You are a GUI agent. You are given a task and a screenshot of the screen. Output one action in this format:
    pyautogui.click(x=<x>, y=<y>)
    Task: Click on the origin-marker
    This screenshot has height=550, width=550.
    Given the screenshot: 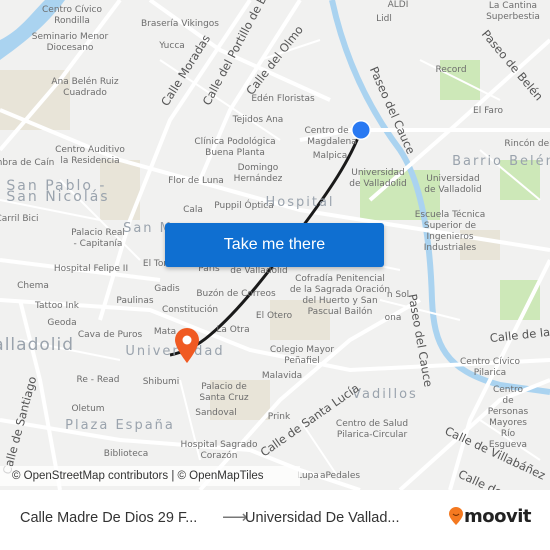 What is the action you would take?
    pyautogui.click(x=361, y=130)
    